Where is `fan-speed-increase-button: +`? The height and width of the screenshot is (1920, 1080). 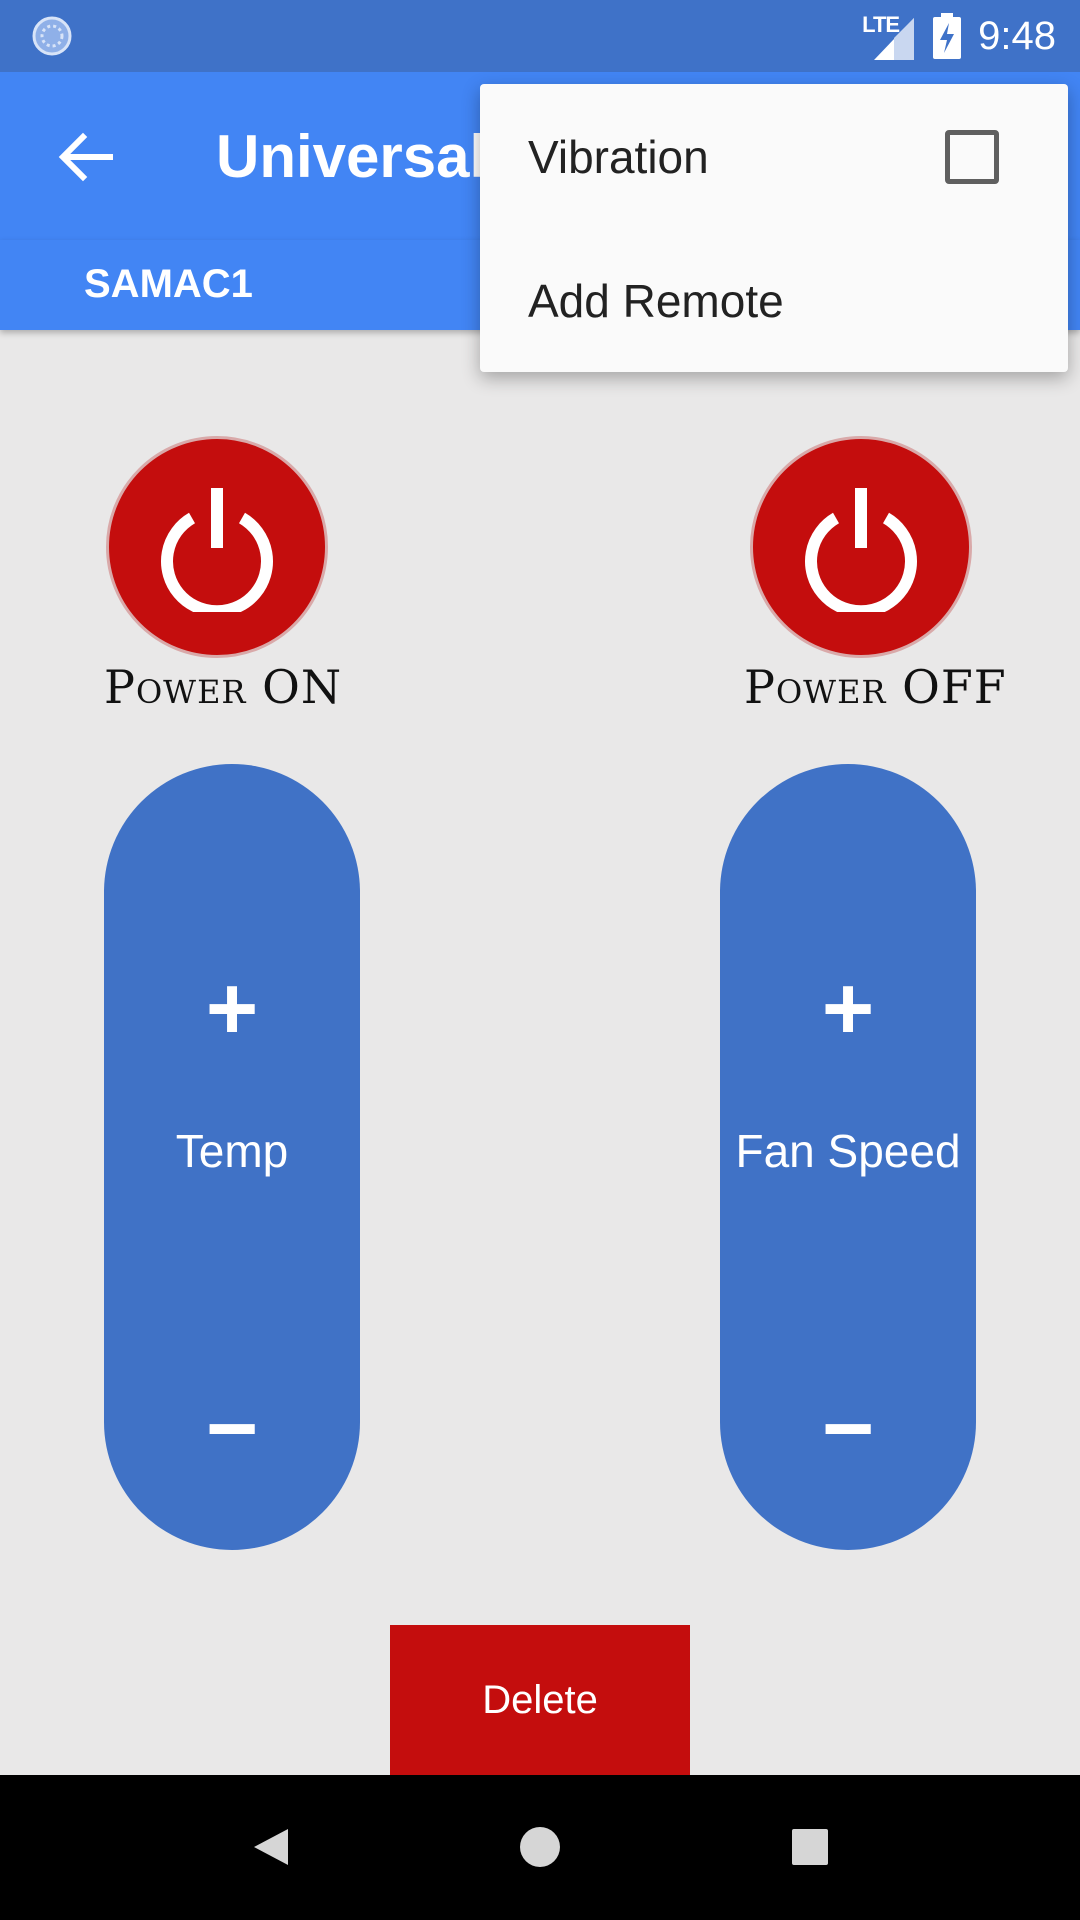
fan-speed-increase-button: + is located at coordinates (848, 1009).